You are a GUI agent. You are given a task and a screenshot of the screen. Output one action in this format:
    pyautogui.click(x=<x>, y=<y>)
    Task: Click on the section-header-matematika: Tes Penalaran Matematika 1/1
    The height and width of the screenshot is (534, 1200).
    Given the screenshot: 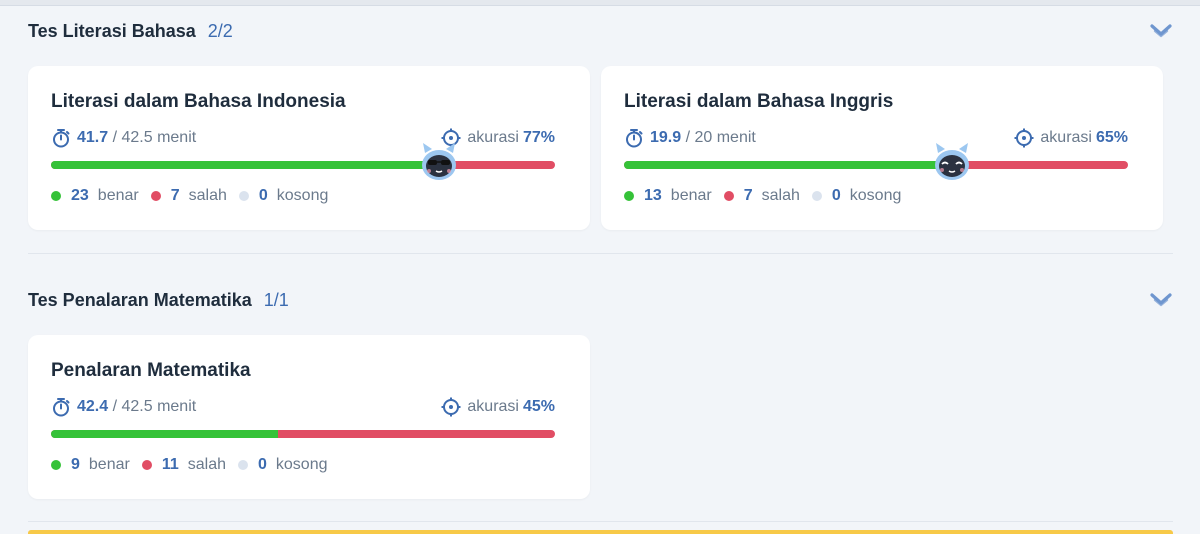 What is the action you would take?
    pyautogui.click(x=600, y=300)
    